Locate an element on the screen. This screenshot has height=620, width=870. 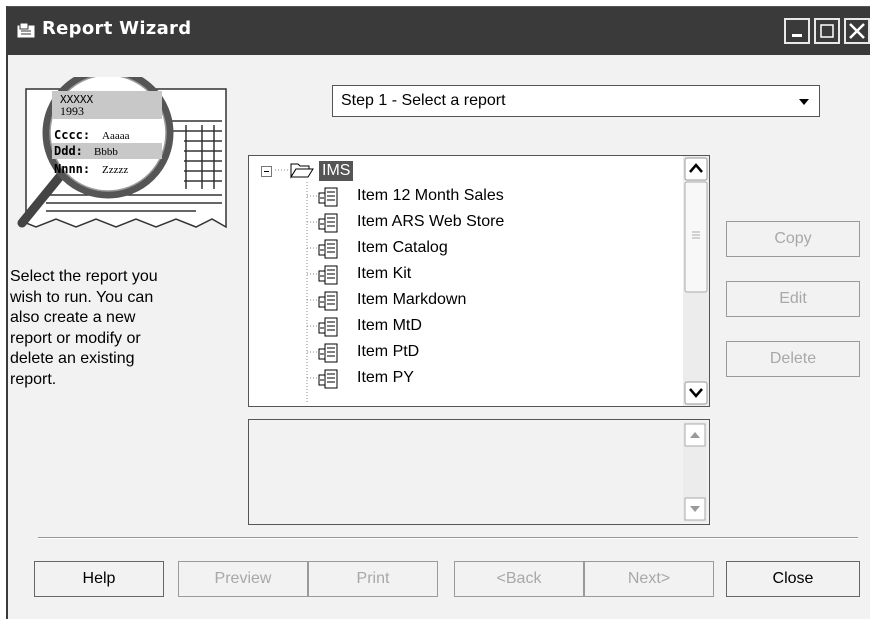
step-select-value: Step 1 - Select a report is located at coordinates (423, 100).